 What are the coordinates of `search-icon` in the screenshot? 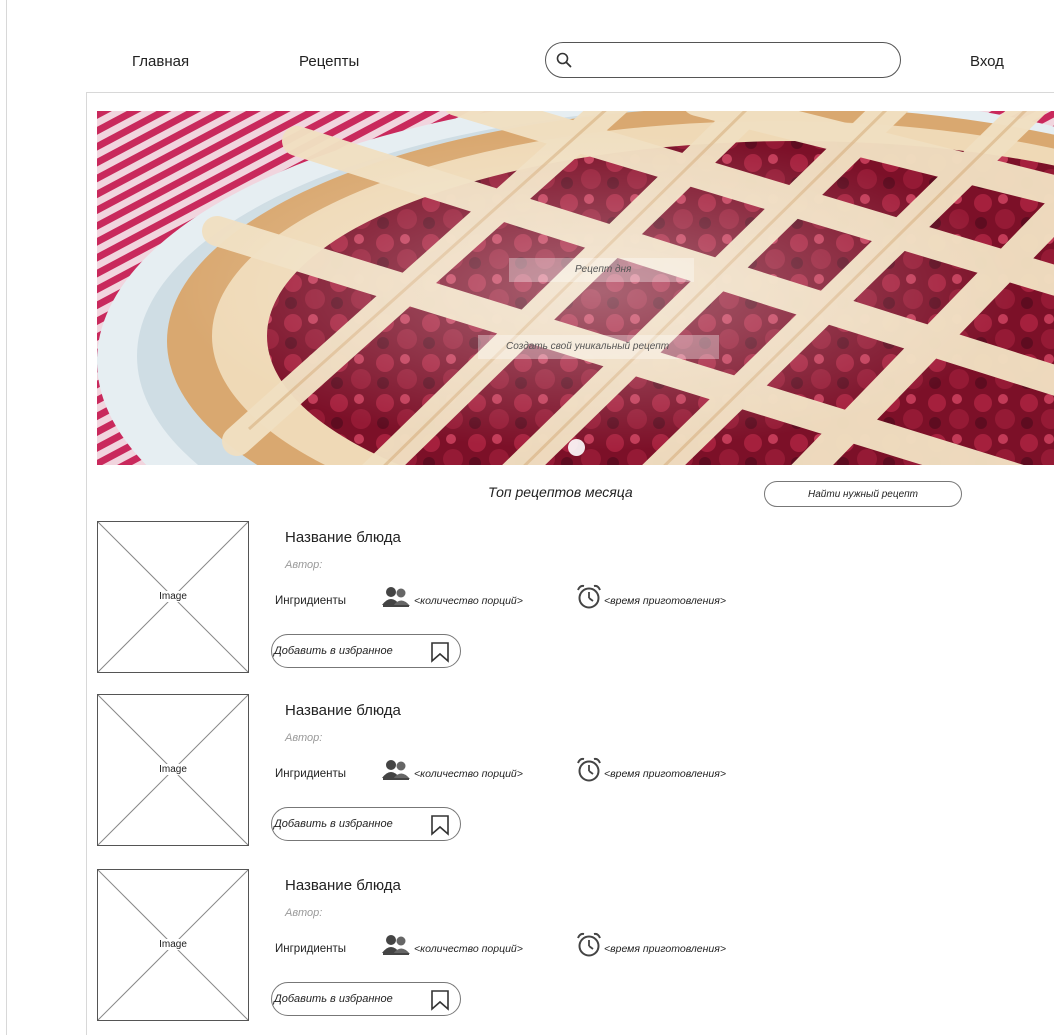 It's located at (564, 60).